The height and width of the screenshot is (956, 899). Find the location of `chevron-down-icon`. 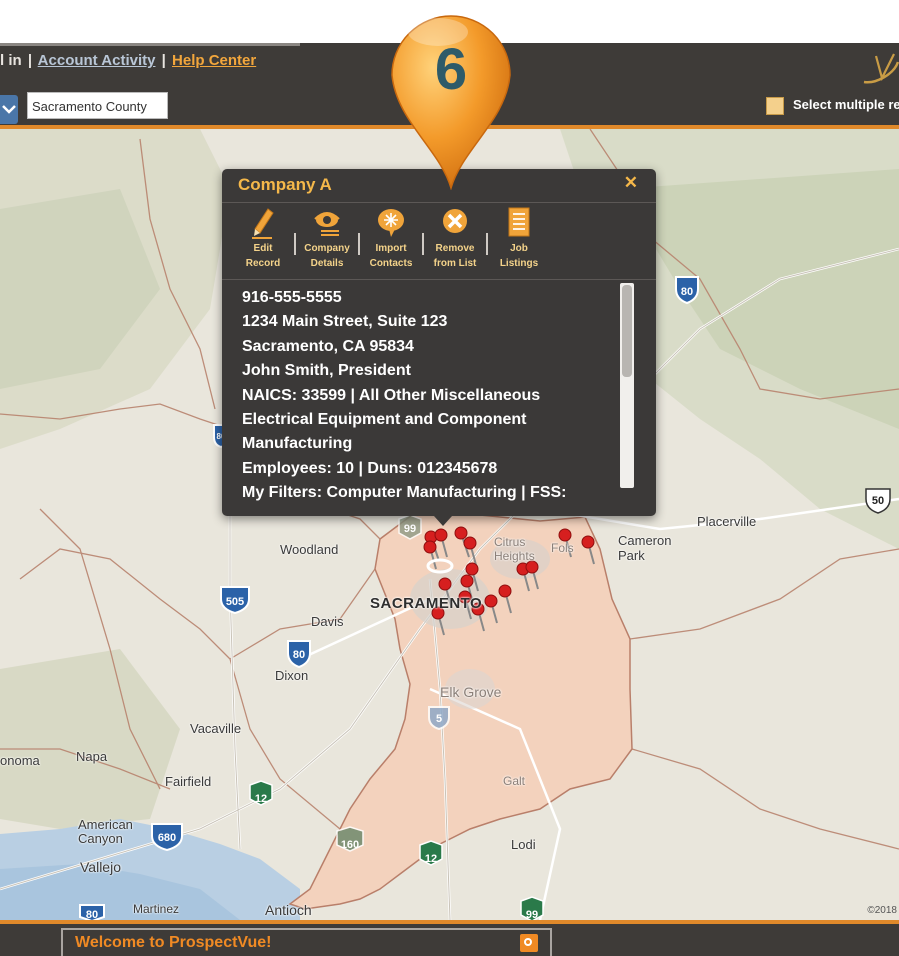

chevron-down-icon is located at coordinates (9, 109).